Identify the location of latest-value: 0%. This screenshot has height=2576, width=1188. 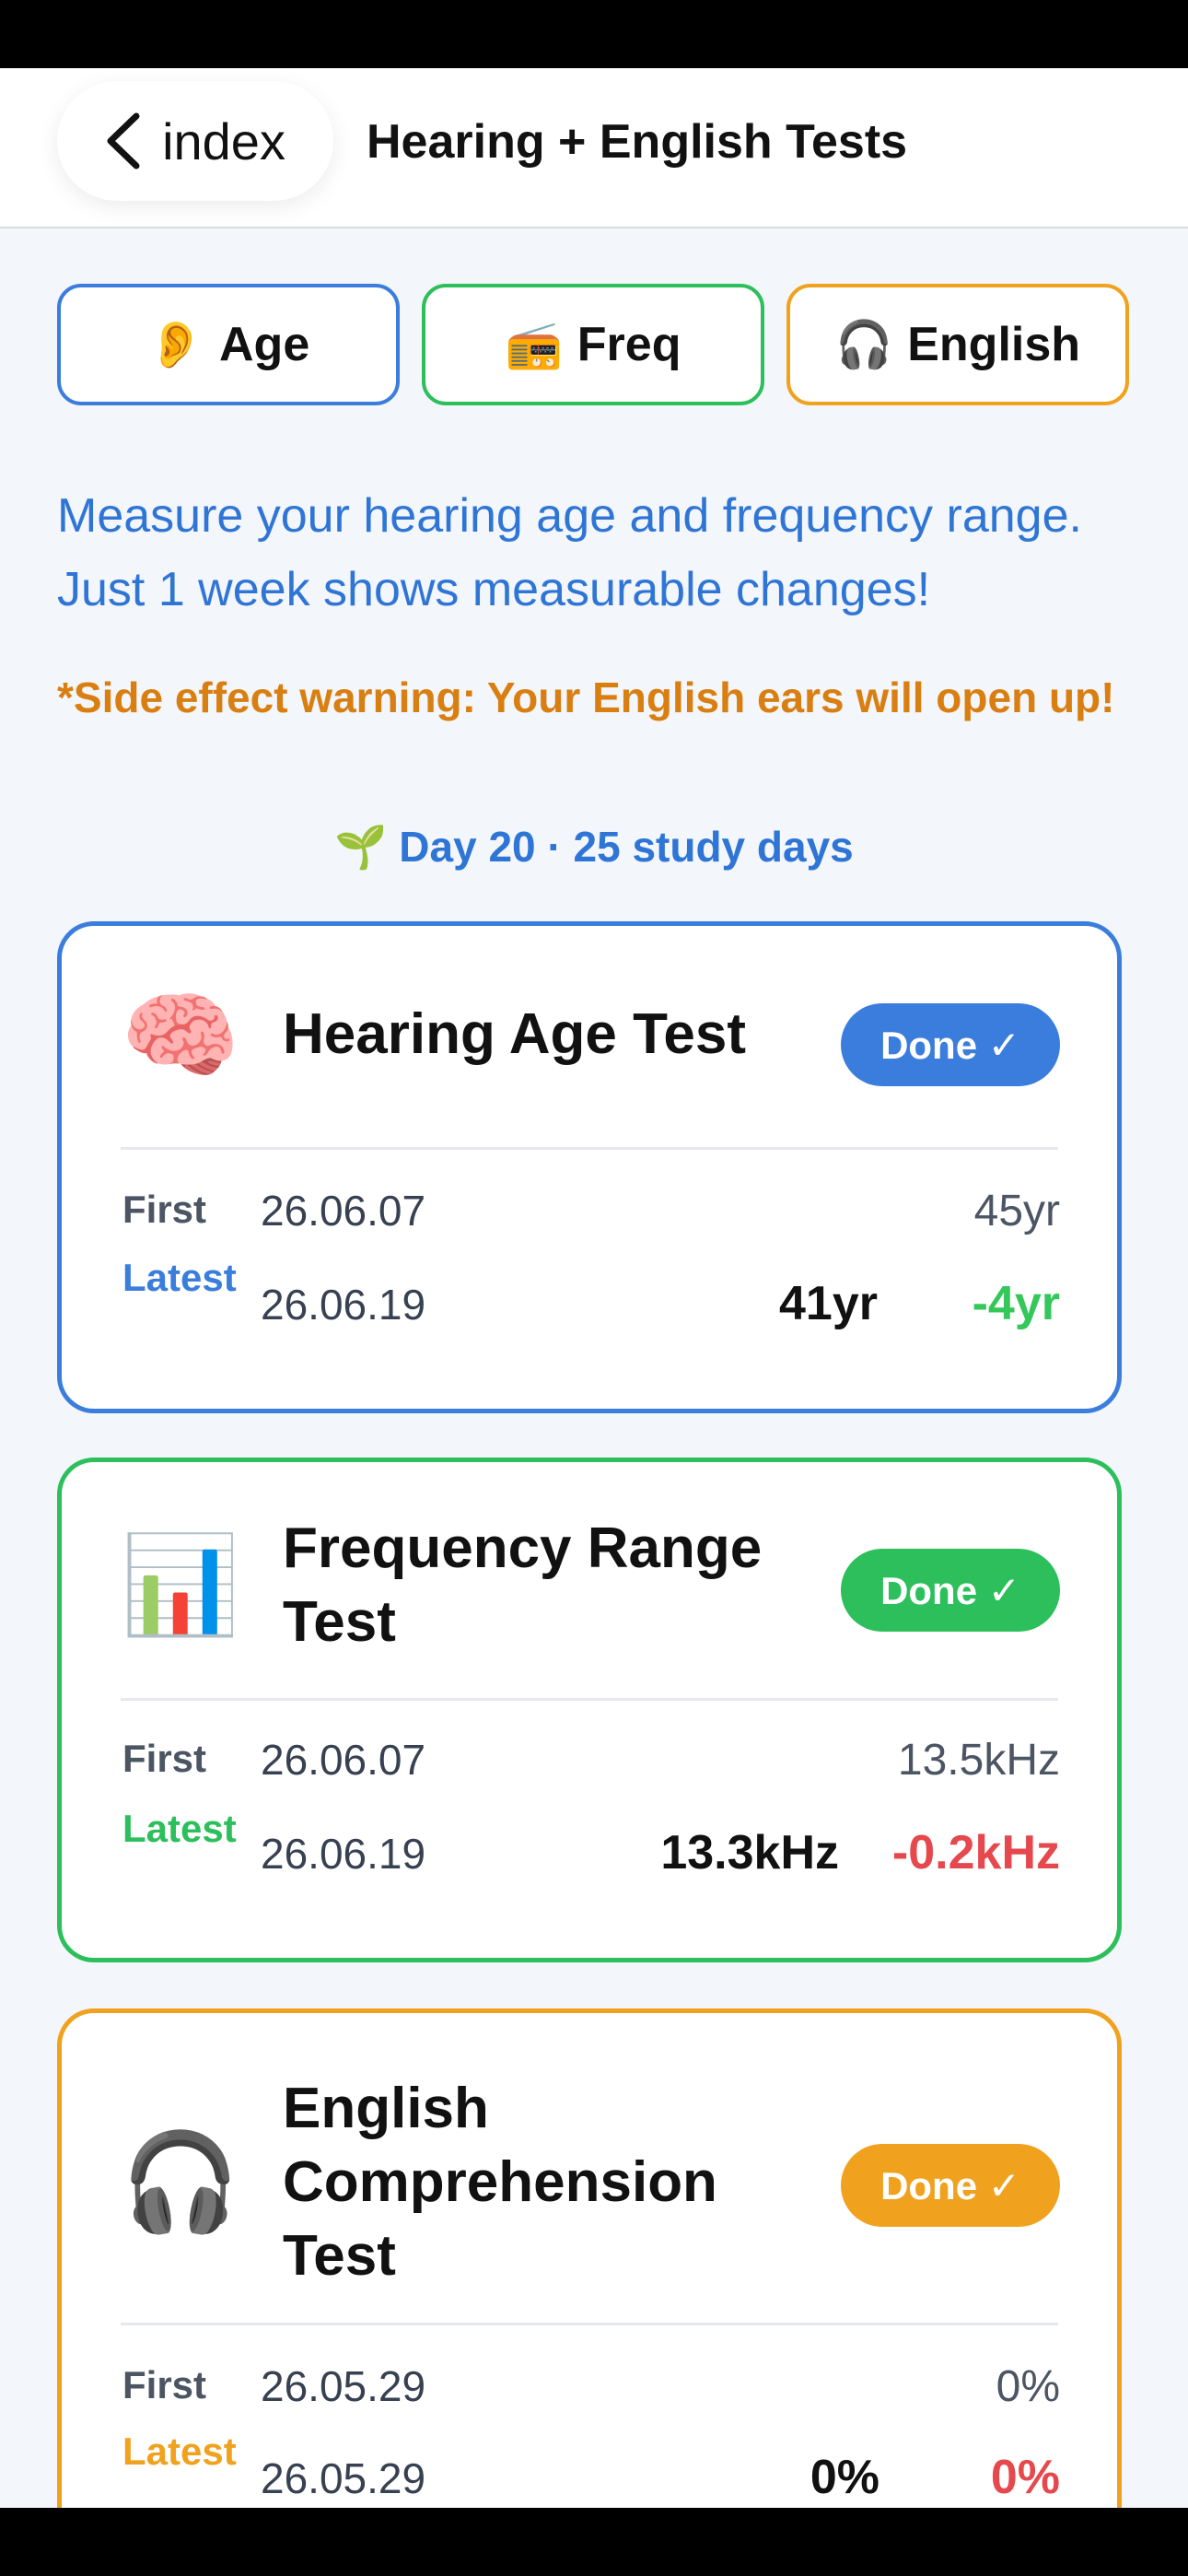
(844, 2477).